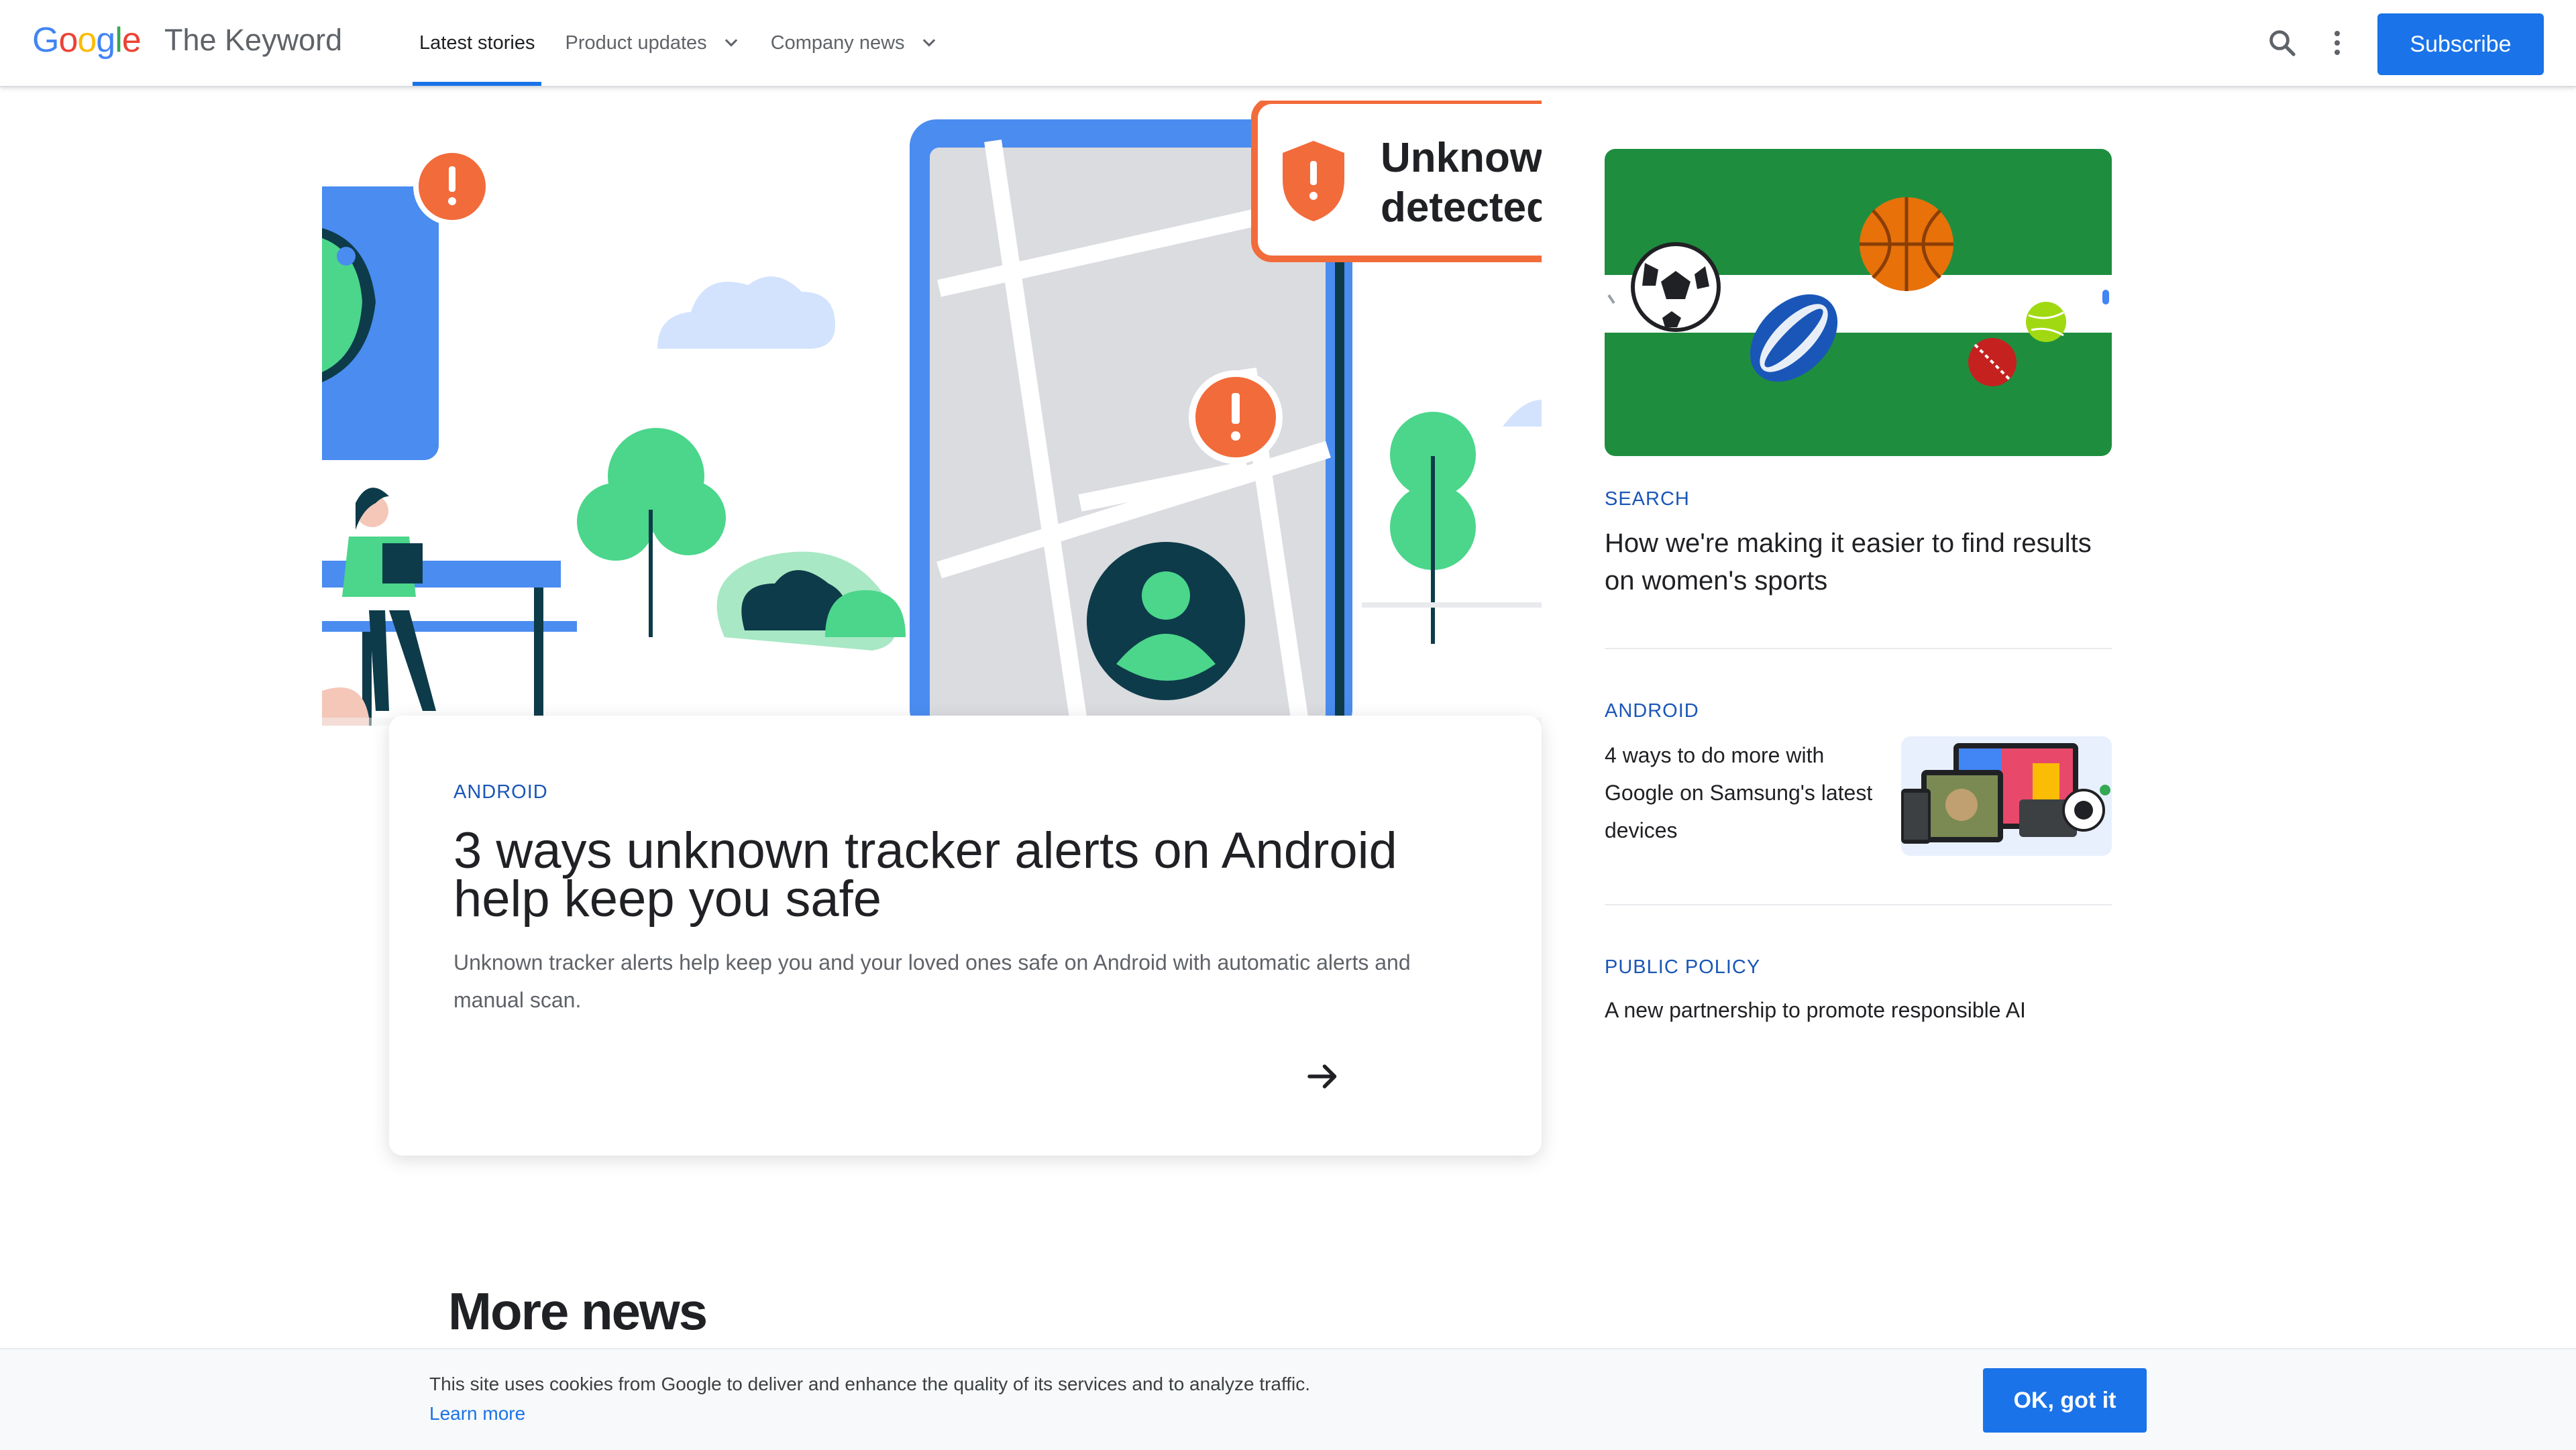 This screenshot has height=1450, width=2576. I want to click on more-news-heading: More news, so click(578, 1311).